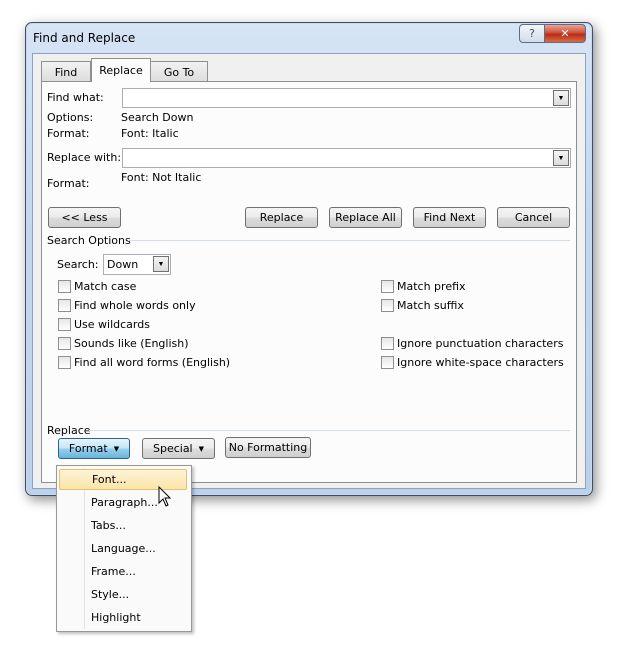  What do you see at coordinates (75, 97) in the screenshot?
I see `find-what-label: Find what:` at bounding box center [75, 97].